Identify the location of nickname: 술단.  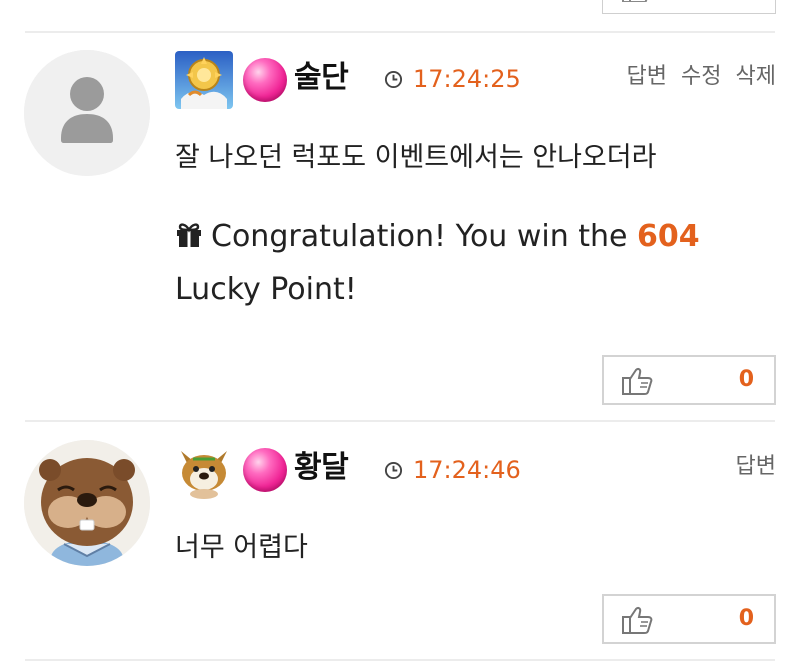
(321, 78).